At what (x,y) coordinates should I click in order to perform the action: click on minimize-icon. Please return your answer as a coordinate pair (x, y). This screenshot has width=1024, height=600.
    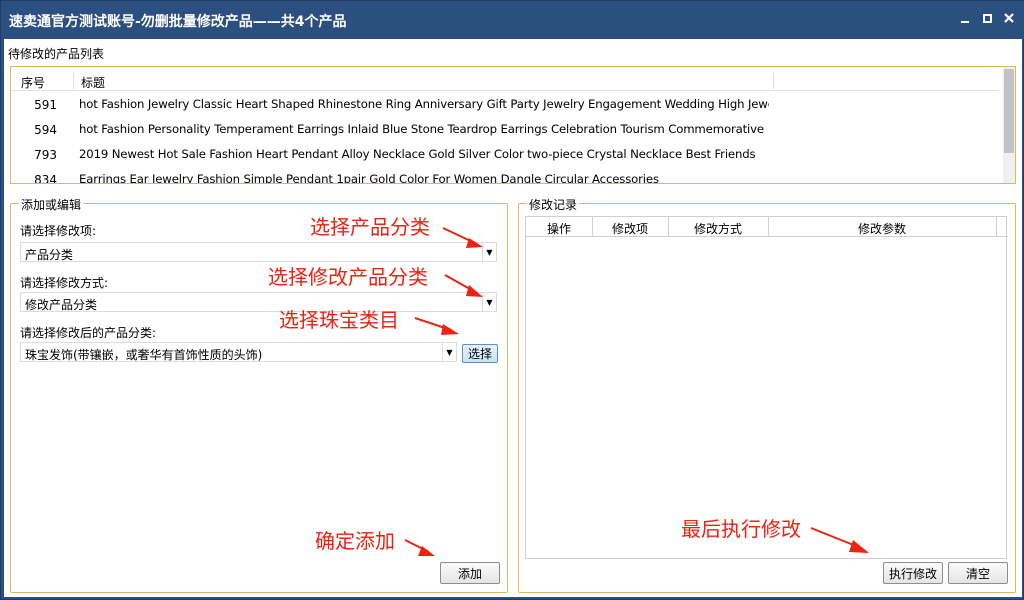
    Looking at the image, I should click on (965, 18).